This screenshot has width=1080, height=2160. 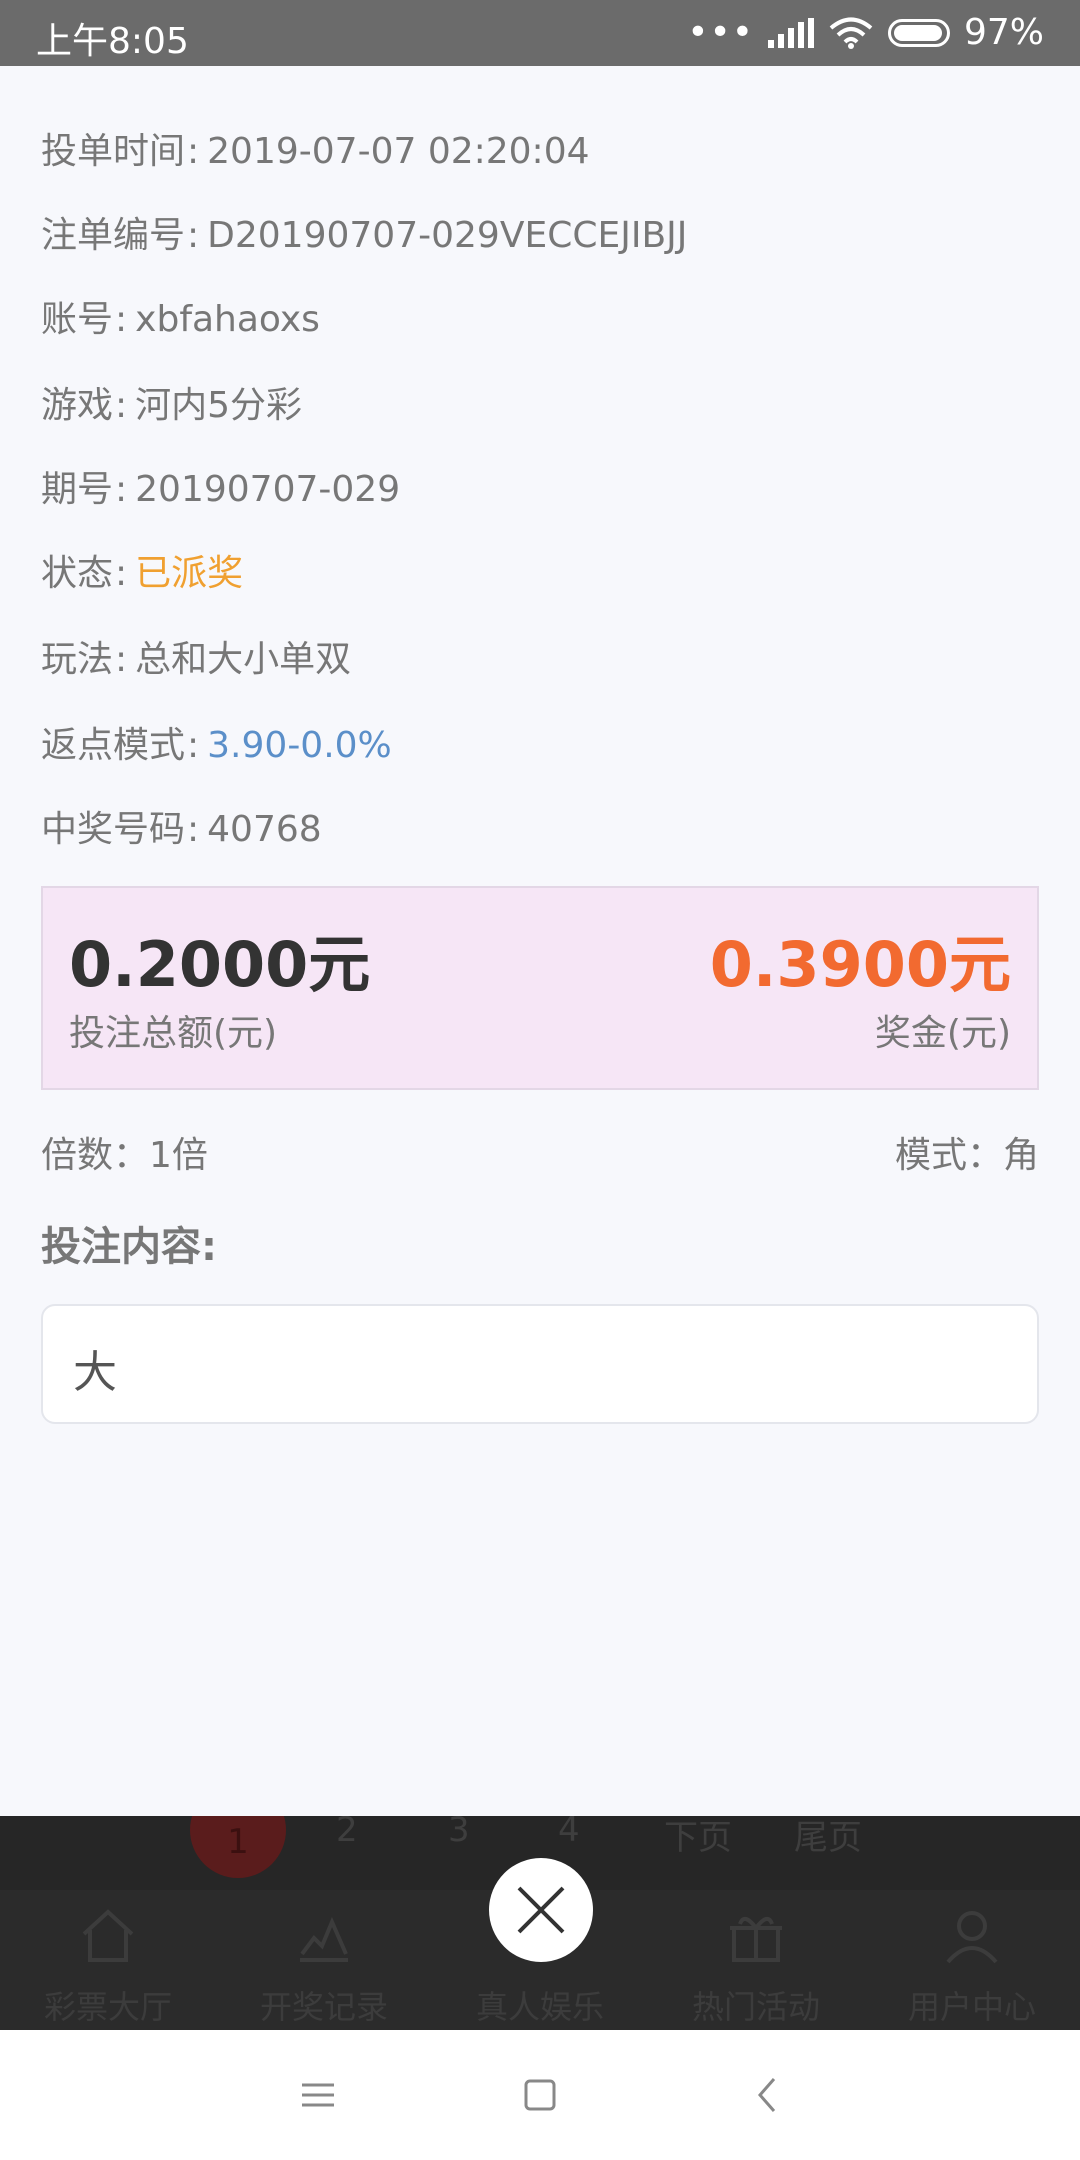 I want to click on multiplier-label: 倍数：, so click(x=95, y=1155).